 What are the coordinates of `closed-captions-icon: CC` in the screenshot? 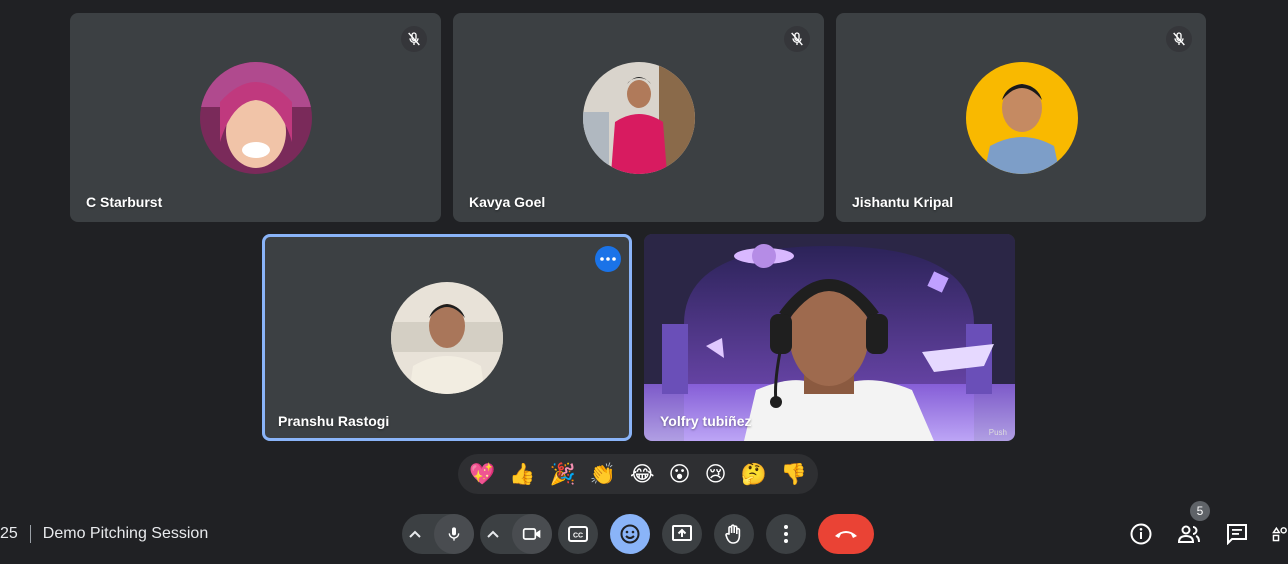 It's located at (578, 534).